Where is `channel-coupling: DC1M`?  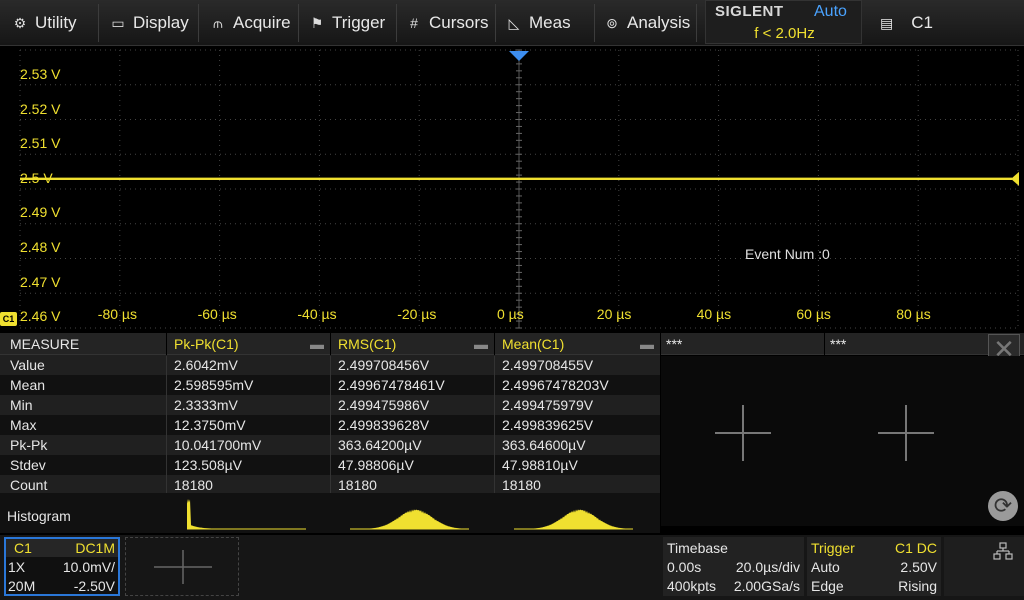 channel-coupling: DC1M is located at coordinates (95, 548).